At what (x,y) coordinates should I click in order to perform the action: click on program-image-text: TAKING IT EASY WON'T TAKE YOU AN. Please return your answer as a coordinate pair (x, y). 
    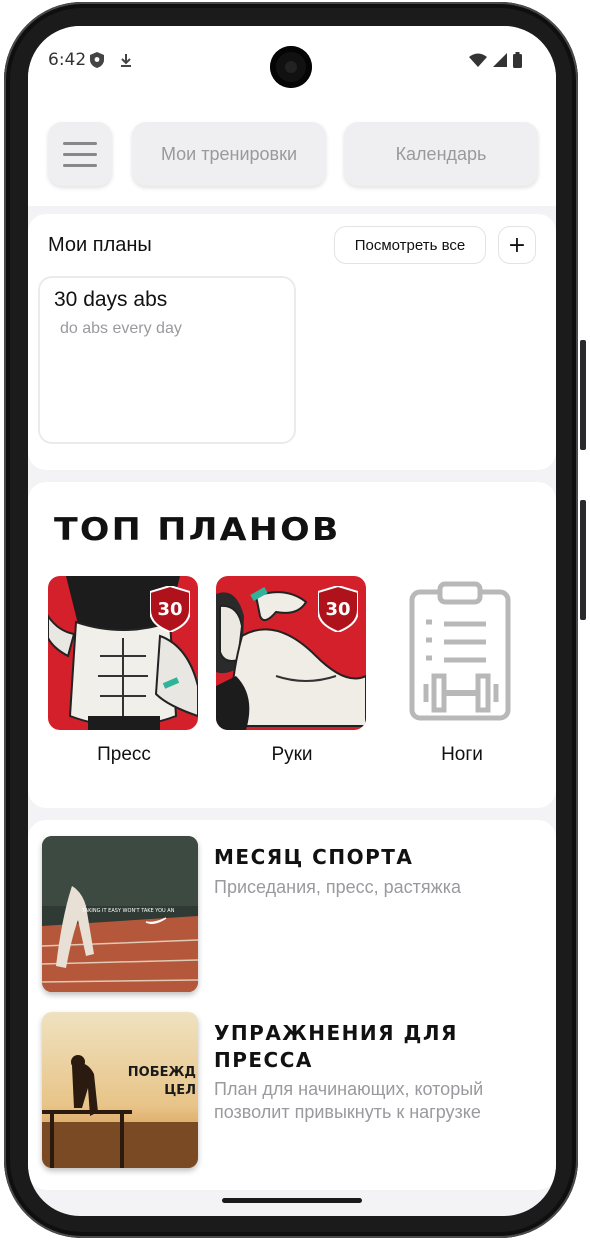
    Looking at the image, I should click on (128, 911).